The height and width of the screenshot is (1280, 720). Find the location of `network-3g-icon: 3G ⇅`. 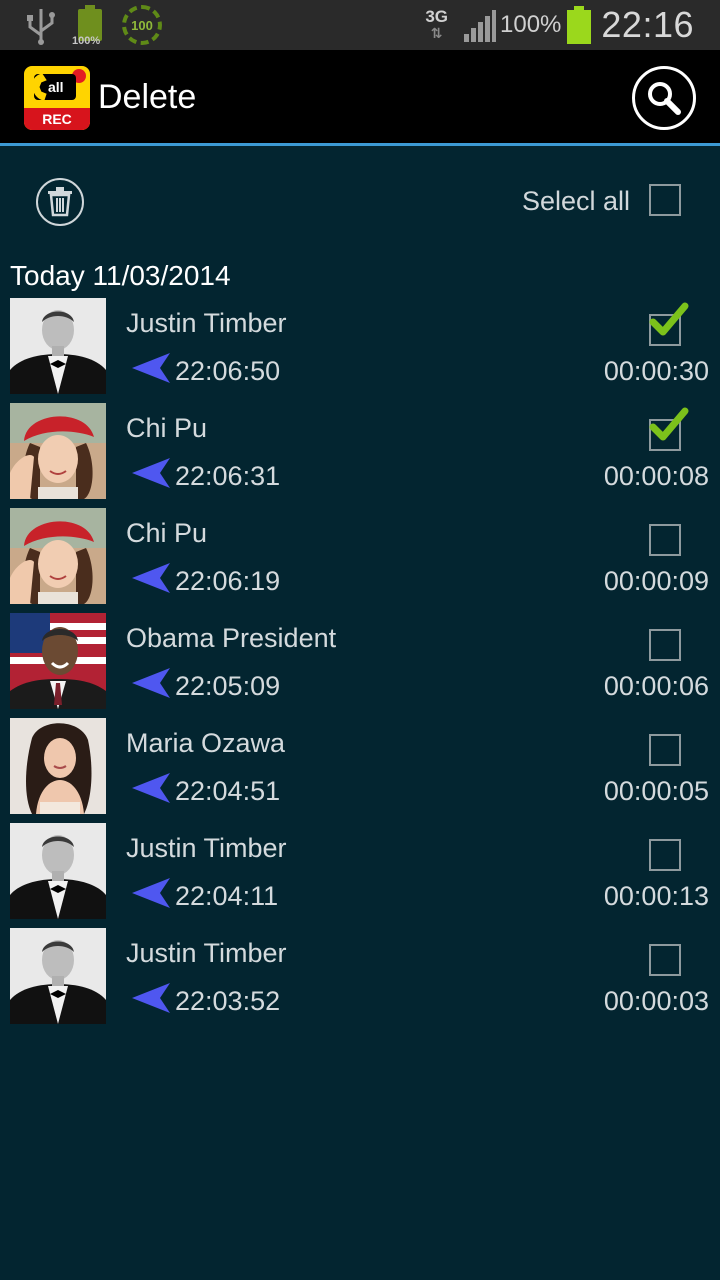

network-3g-icon: 3G ⇅ is located at coordinates (437, 24).